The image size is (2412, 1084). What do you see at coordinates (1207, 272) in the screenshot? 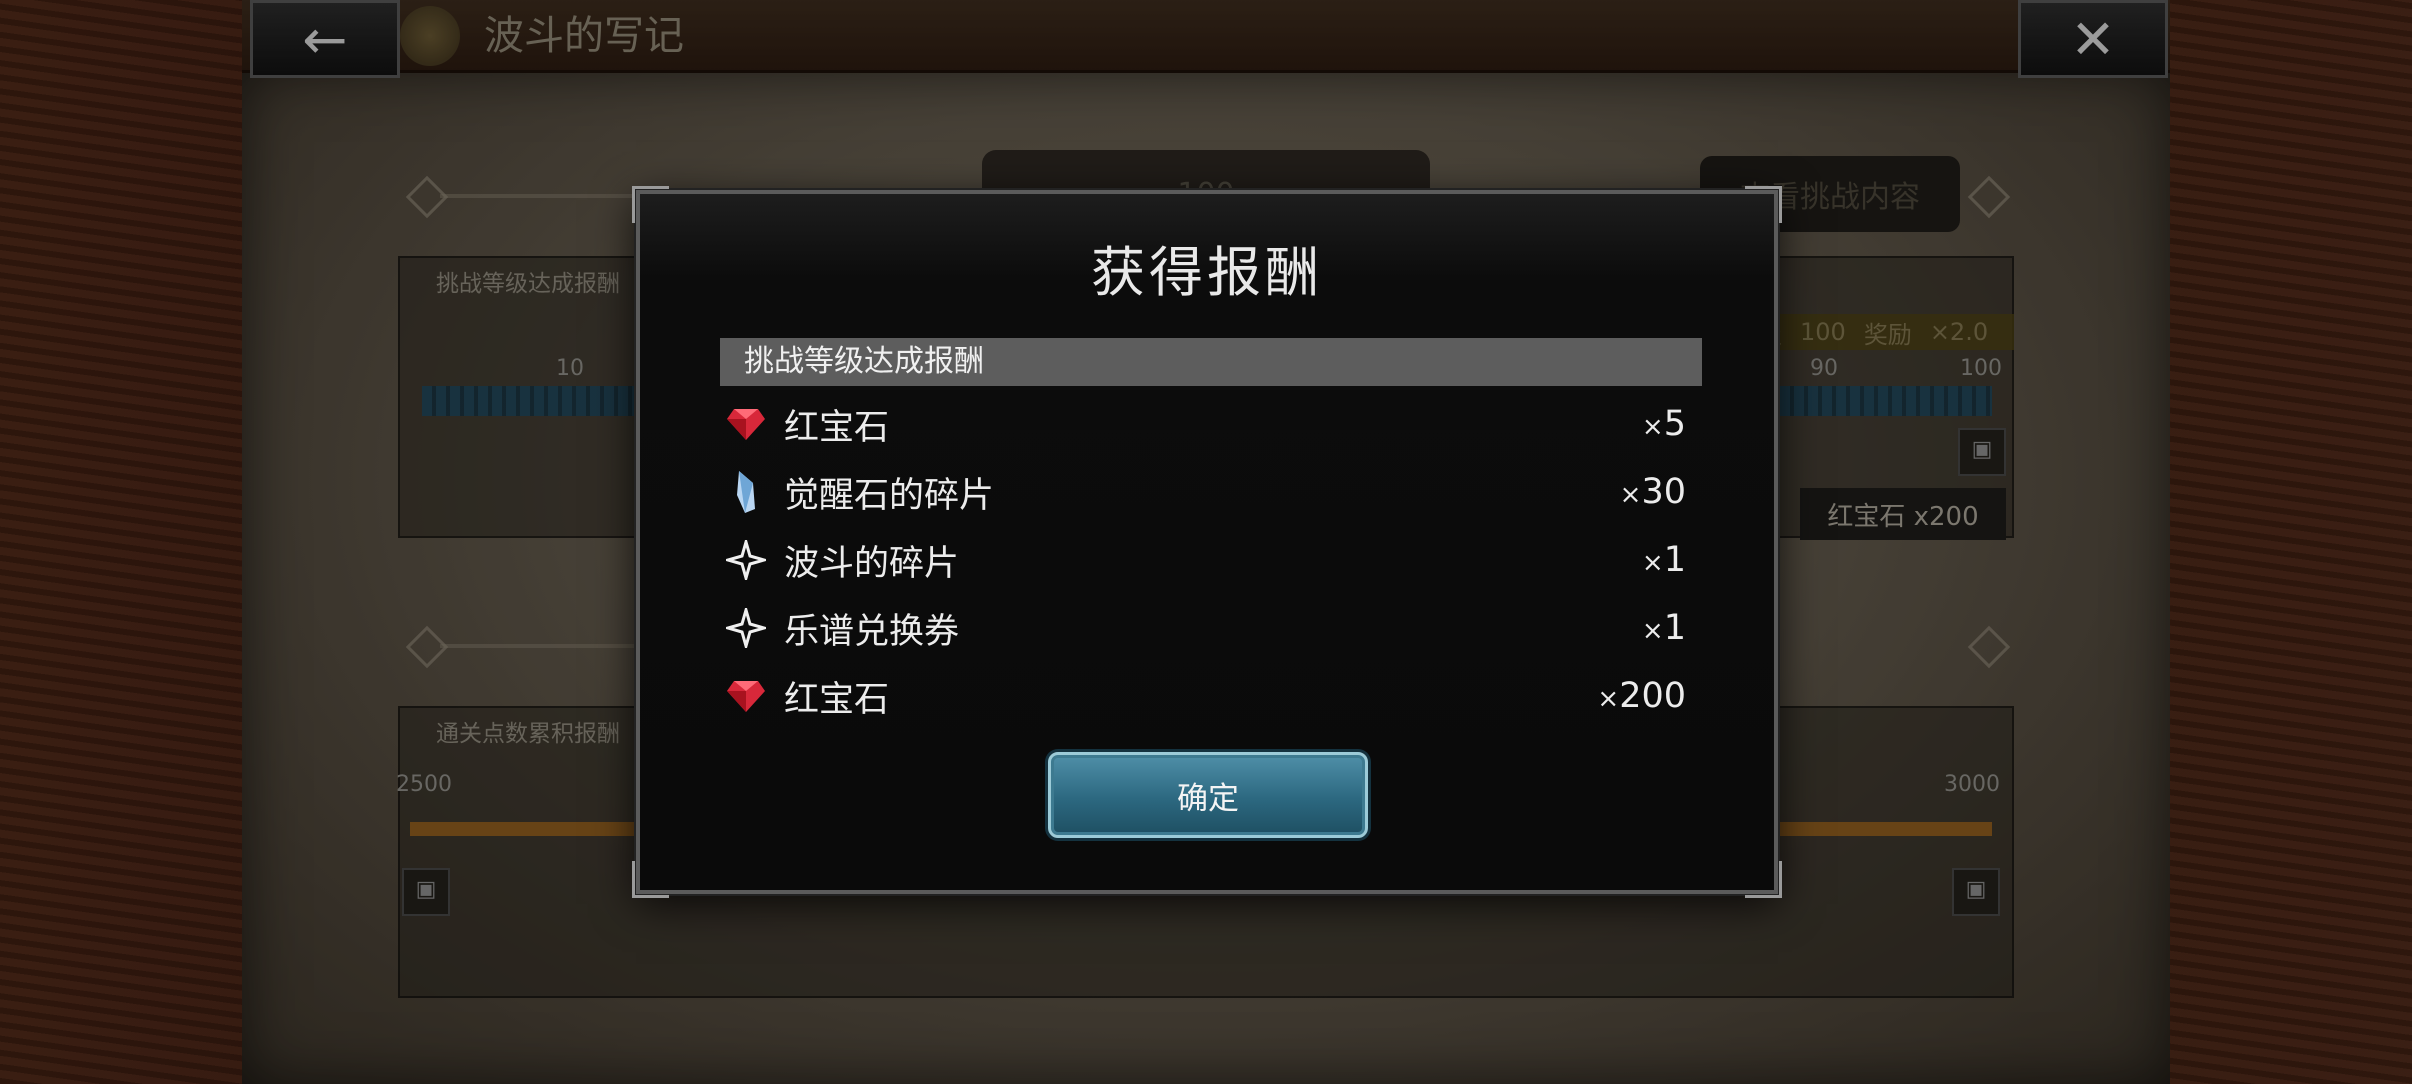
I see `modal-title: 获得报酬` at bounding box center [1207, 272].